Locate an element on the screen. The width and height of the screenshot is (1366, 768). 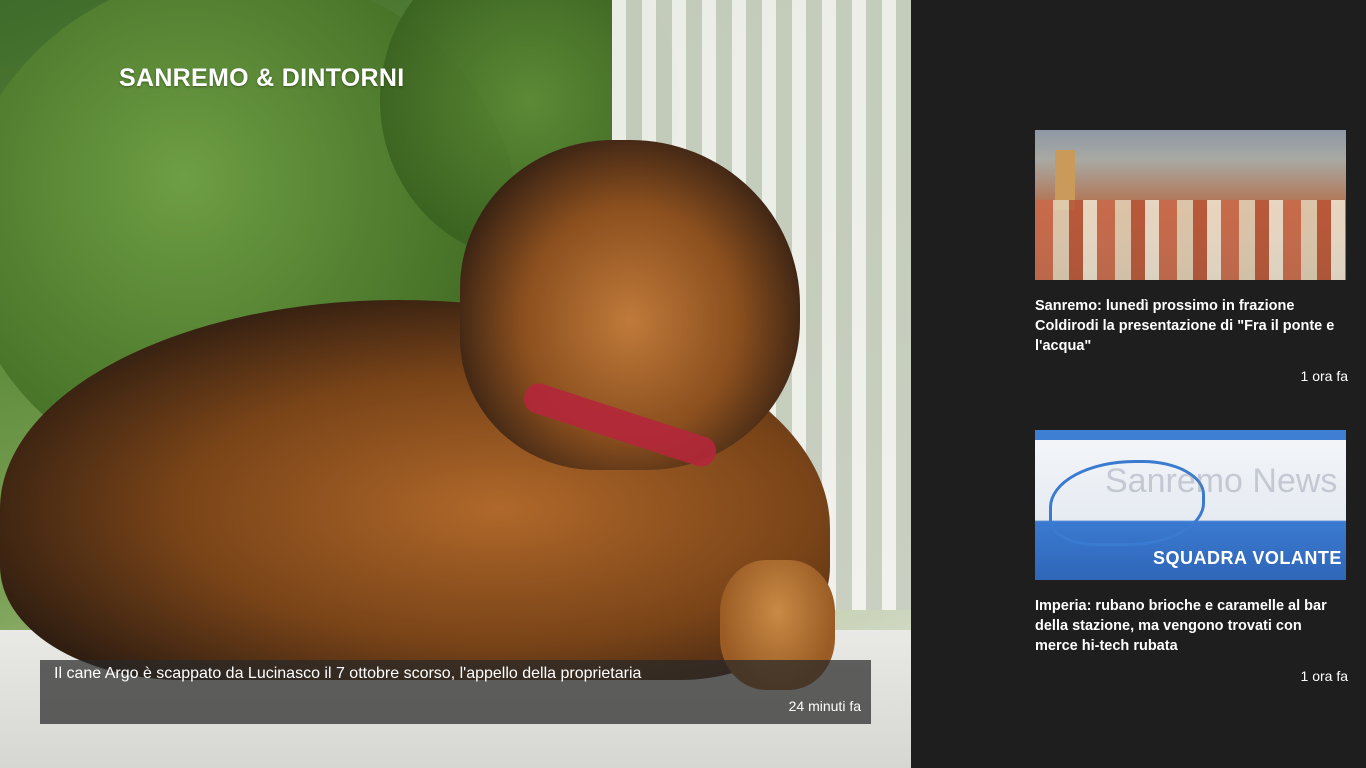
thumbnail-watermark: Sanremo News is located at coordinates (1221, 481).